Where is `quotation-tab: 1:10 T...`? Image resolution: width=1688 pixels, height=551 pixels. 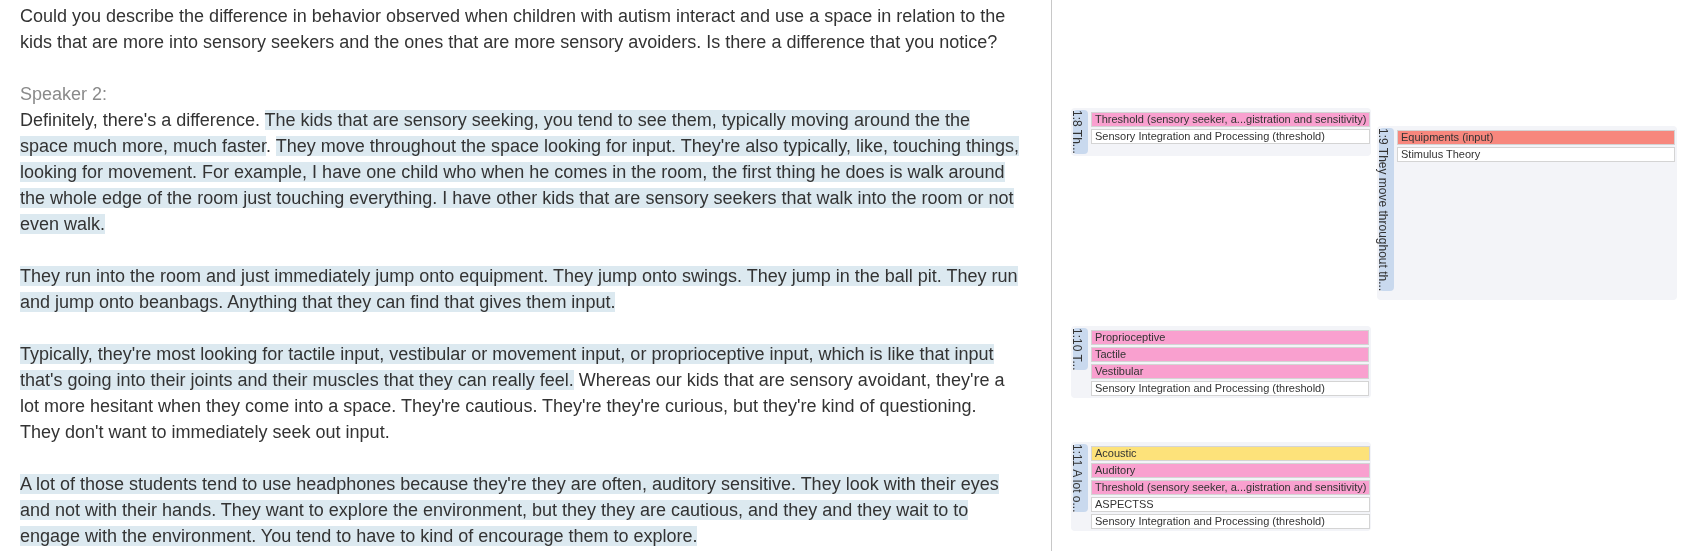
quotation-tab: 1:10 T... is located at coordinates (1080, 349).